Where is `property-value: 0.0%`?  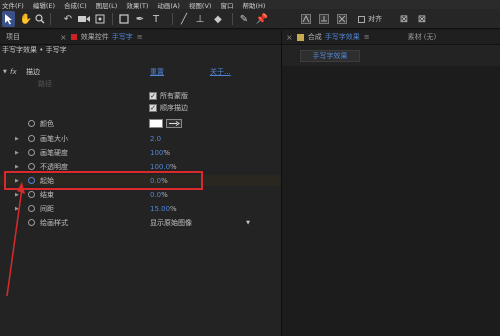 property-value: 0.0% is located at coordinates (159, 195).